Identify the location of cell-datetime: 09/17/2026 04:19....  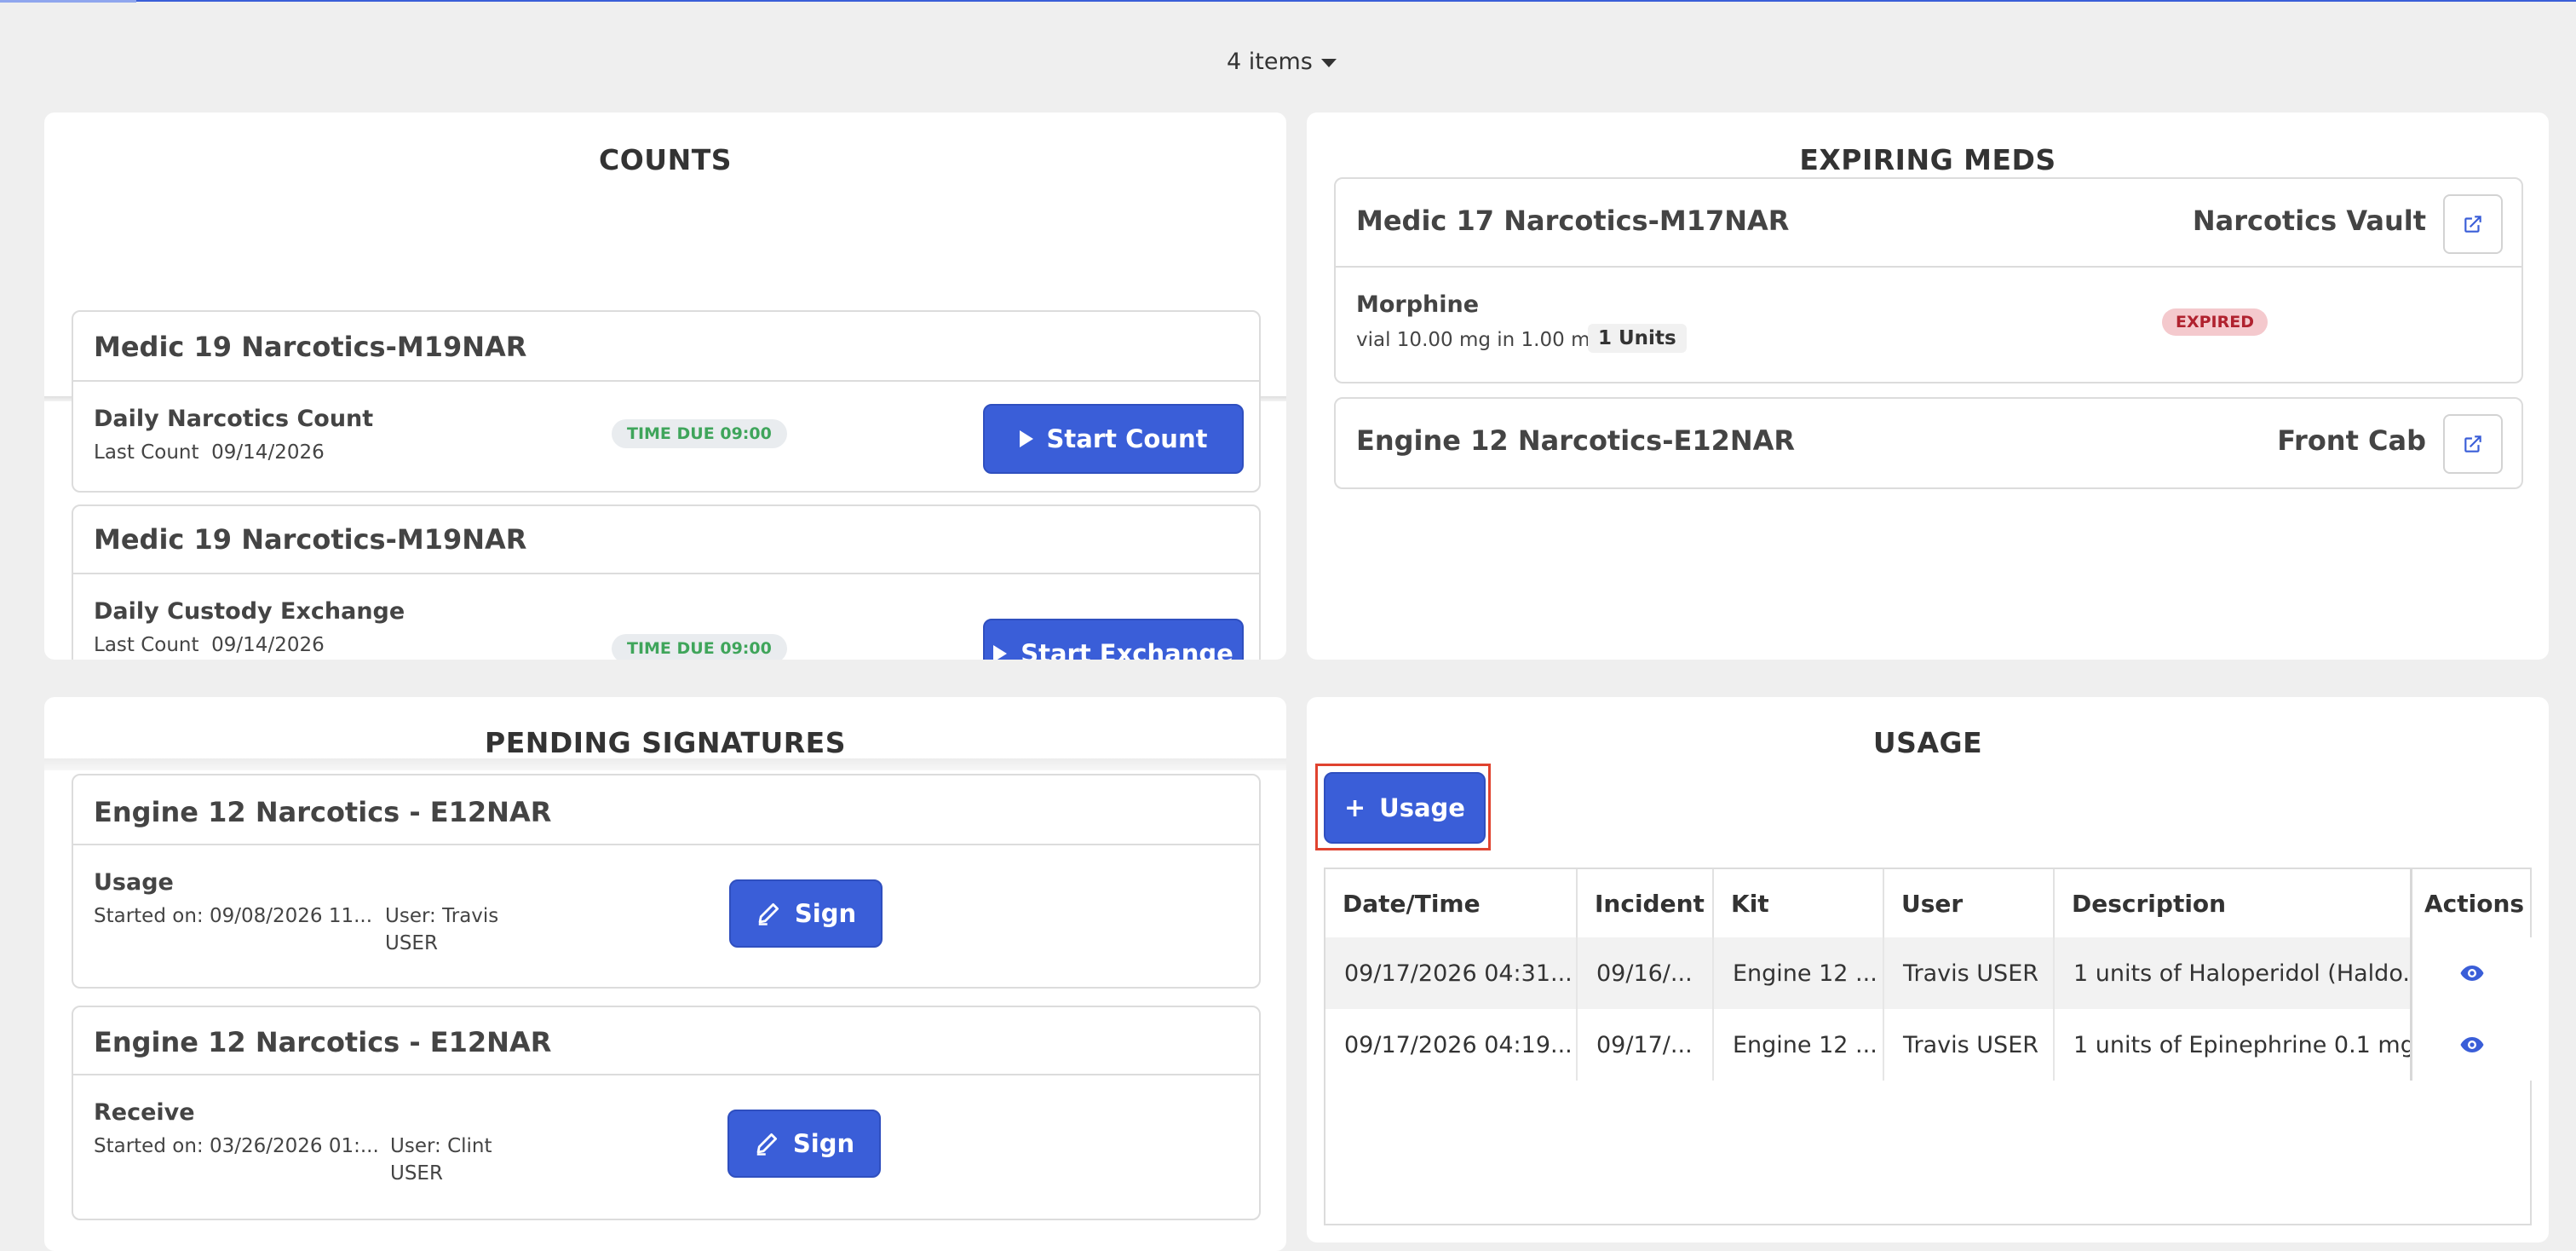
(1451, 1045).